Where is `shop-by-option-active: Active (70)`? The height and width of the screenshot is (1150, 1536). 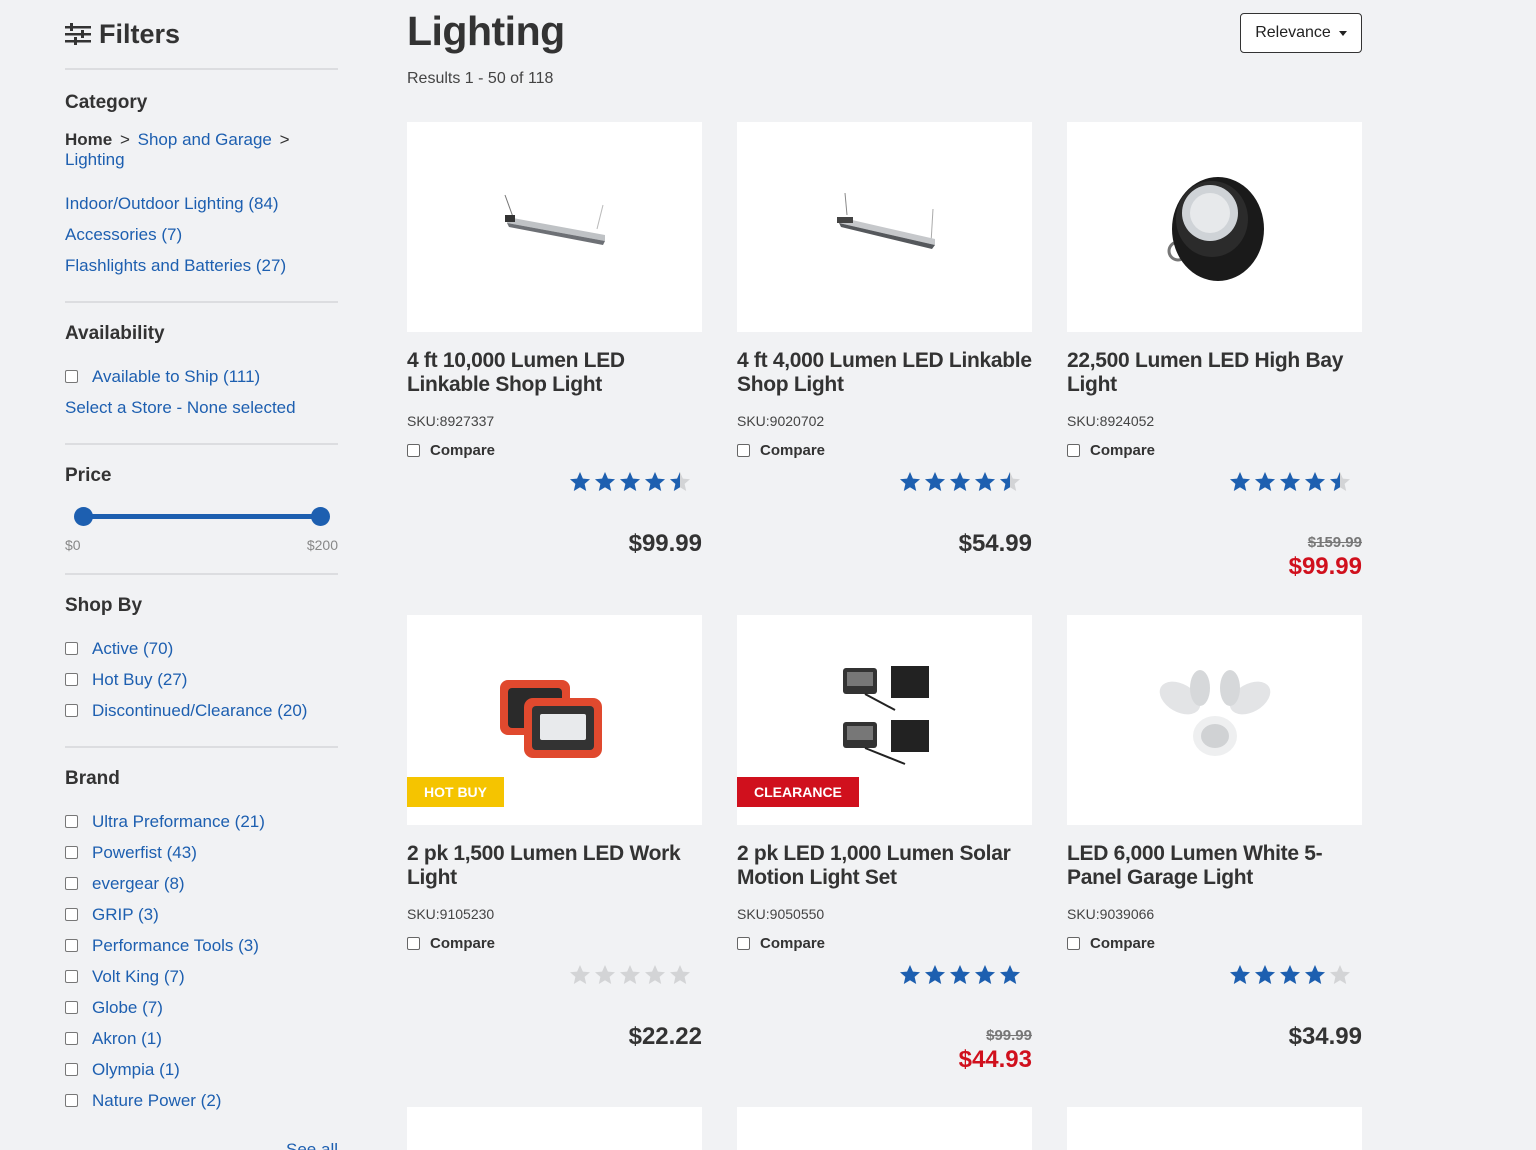 shop-by-option-active: Active (70) is located at coordinates (201, 648).